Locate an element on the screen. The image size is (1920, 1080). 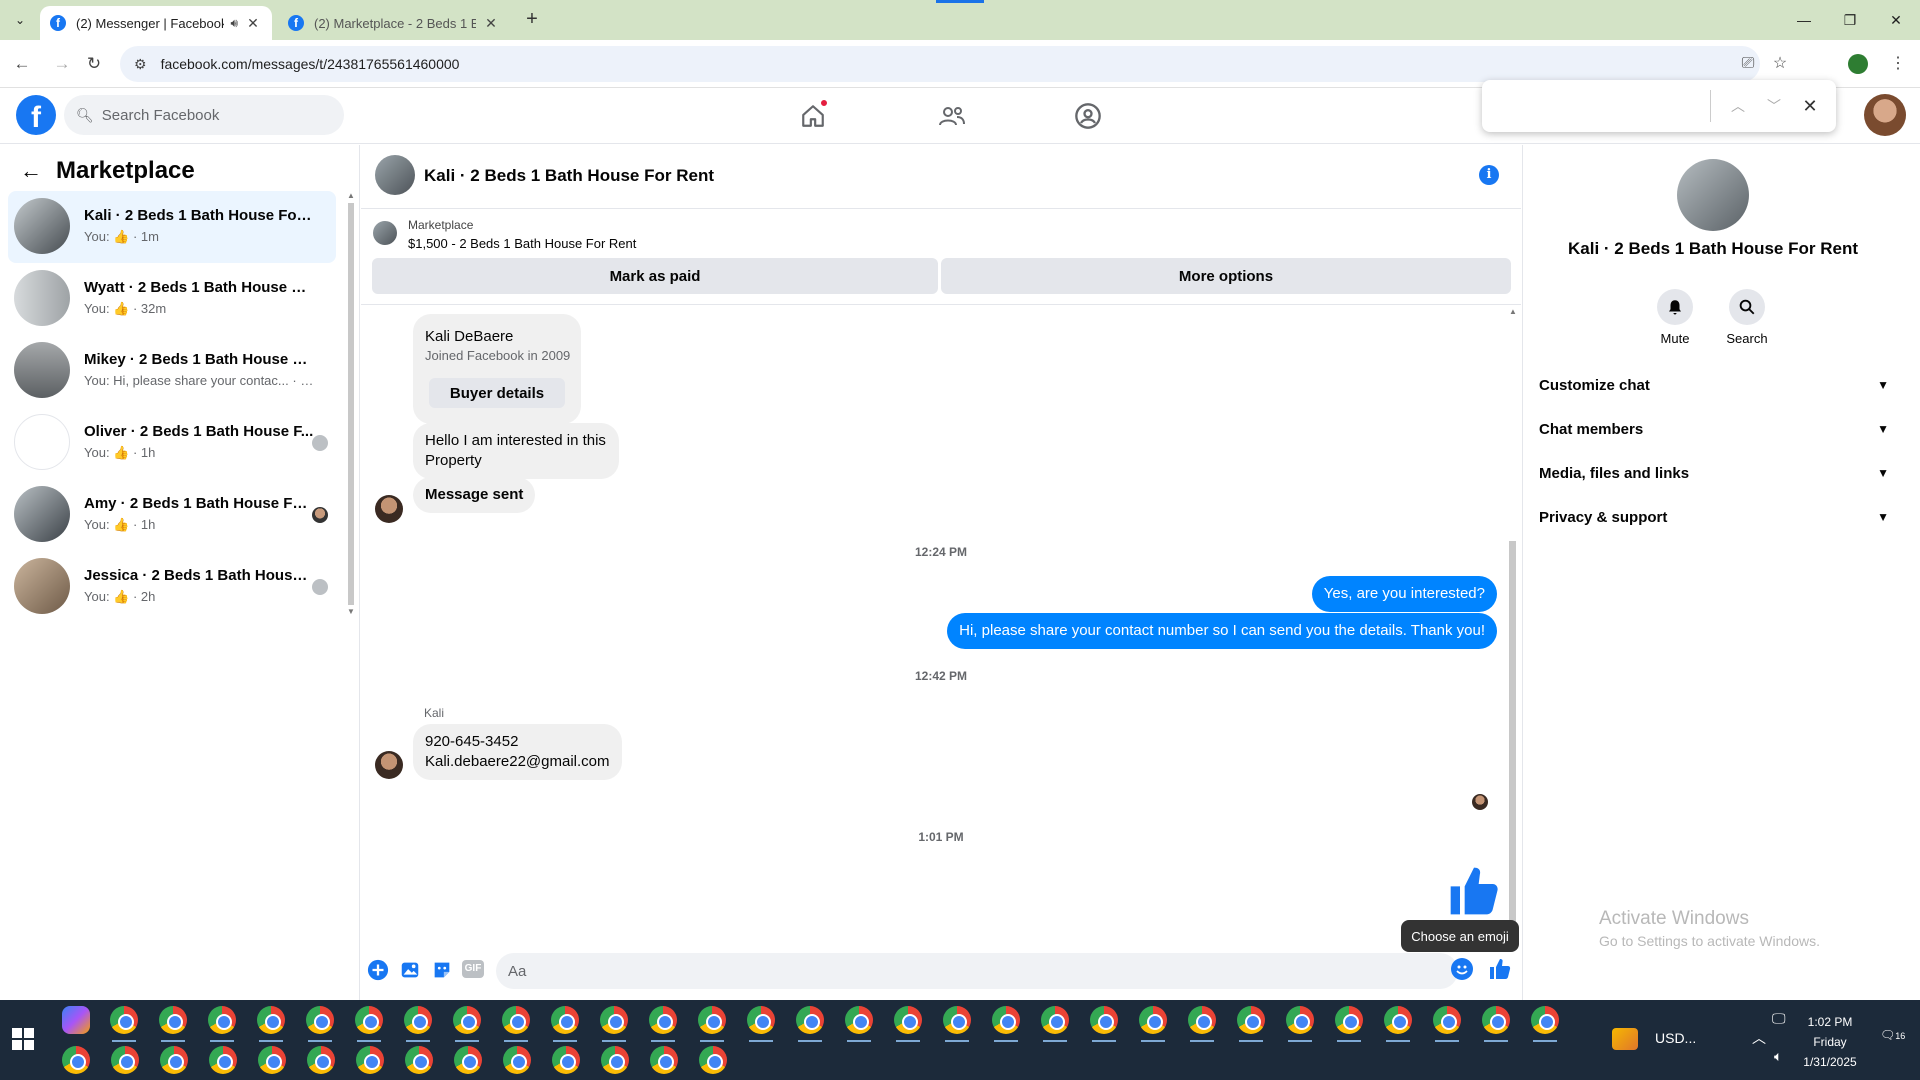
send-thumbs-up-icon is located at coordinates (1500, 969).